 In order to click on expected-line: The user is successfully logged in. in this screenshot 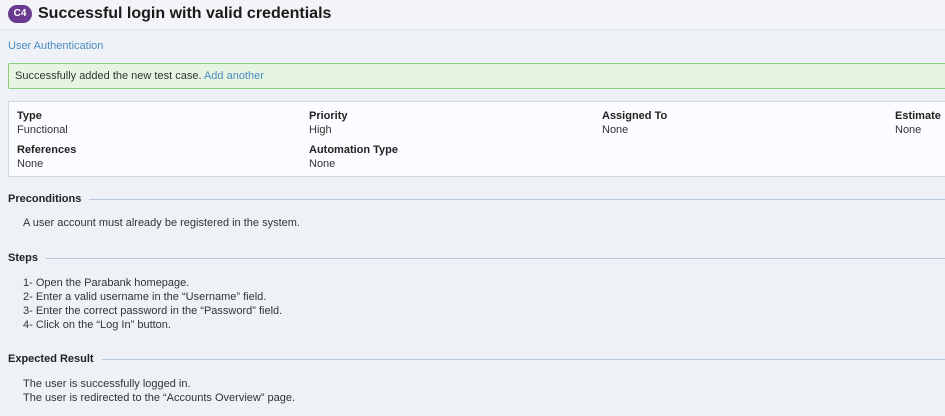, I will do `click(107, 384)`.